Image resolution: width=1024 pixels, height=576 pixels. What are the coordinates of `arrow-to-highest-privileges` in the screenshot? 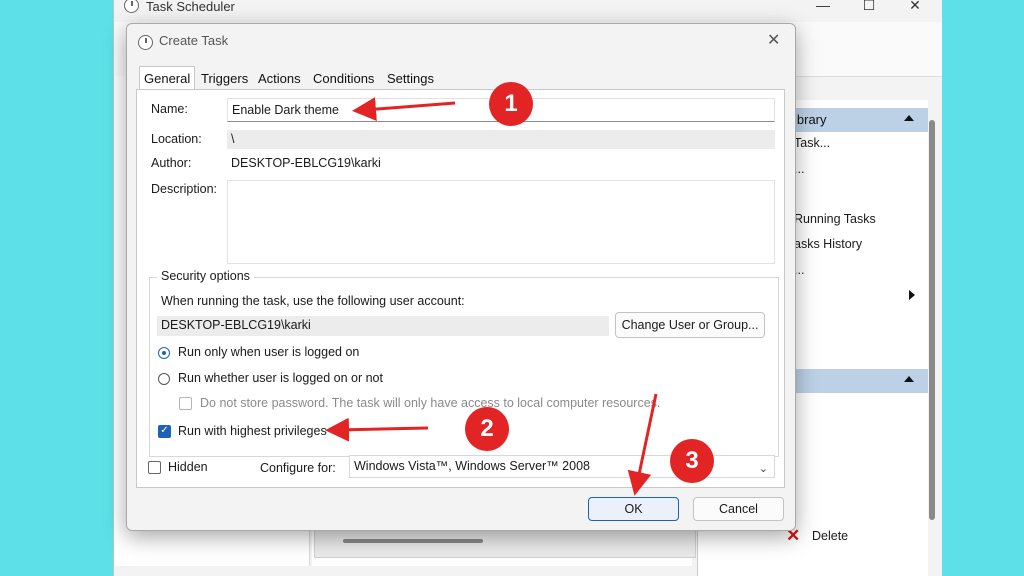 It's located at (377, 429).